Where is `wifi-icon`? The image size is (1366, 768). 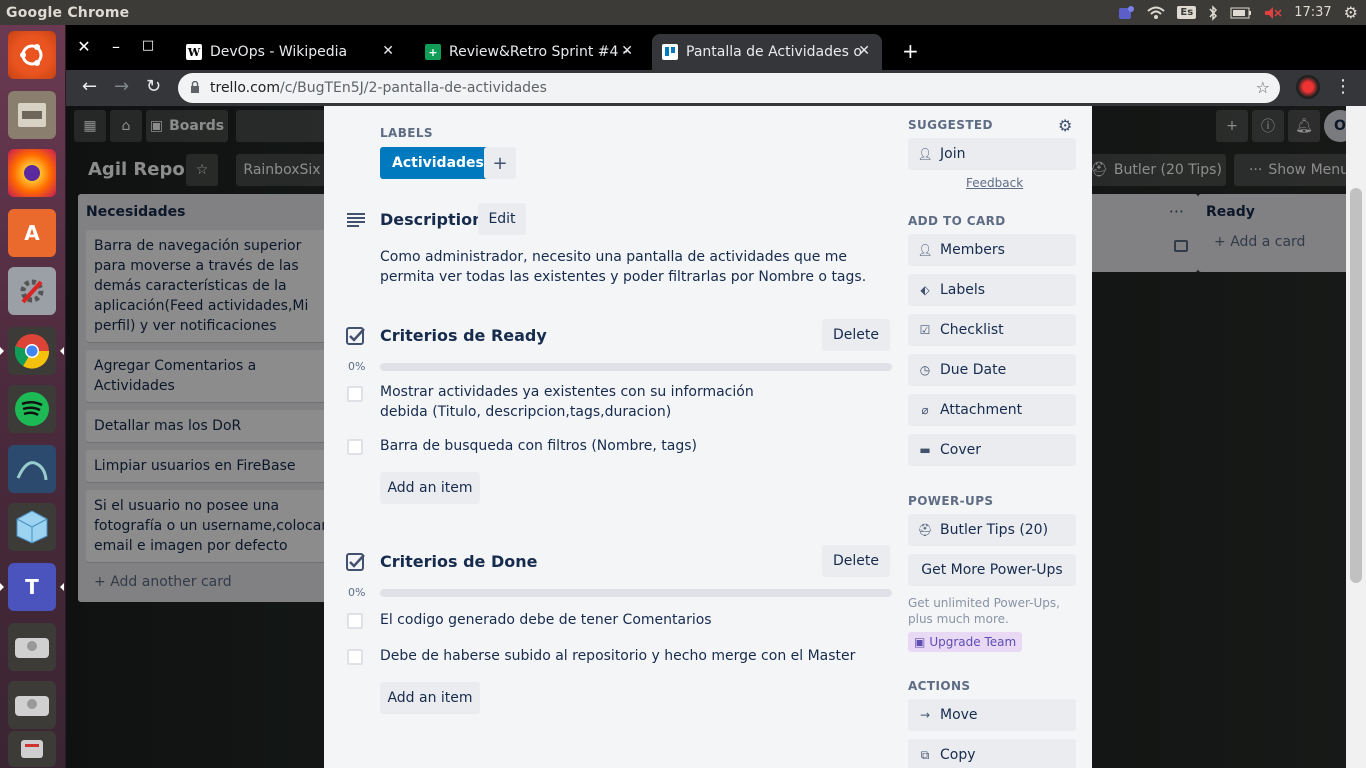
wifi-icon is located at coordinates (1156, 13).